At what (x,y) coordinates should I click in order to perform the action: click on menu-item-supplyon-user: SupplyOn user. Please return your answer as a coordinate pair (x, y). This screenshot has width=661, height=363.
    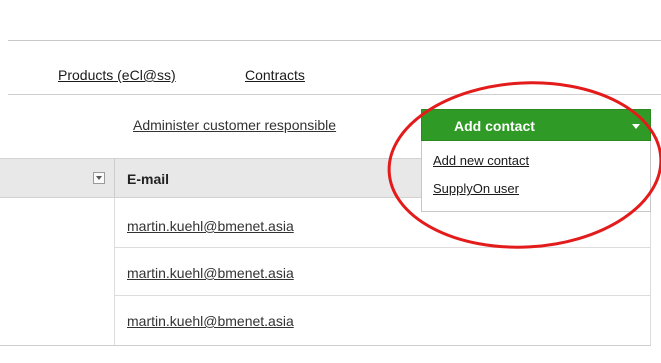
    Looking at the image, I should click on (476, 188).